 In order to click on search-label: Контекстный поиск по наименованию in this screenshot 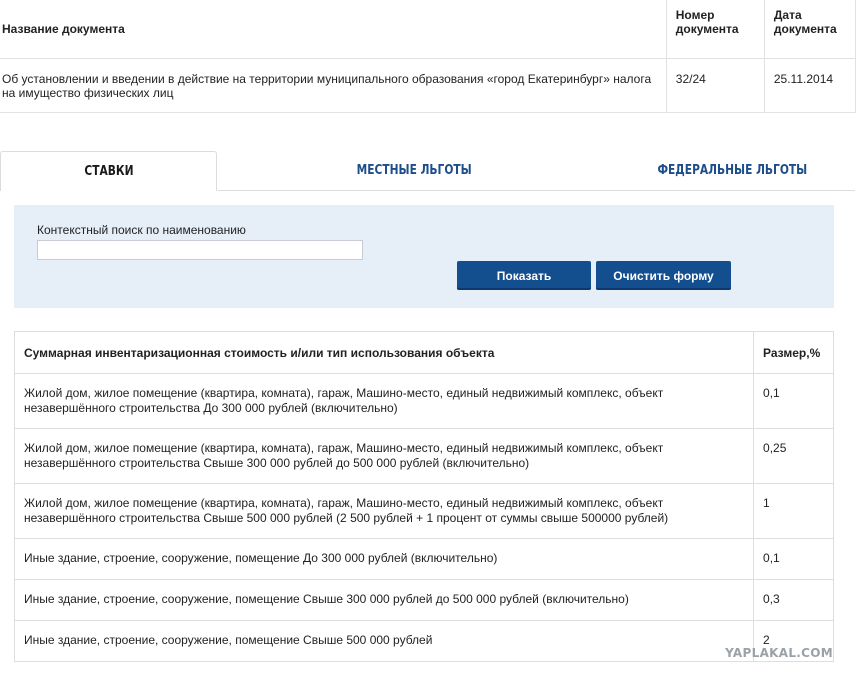, I will do `click(141, 230)`.